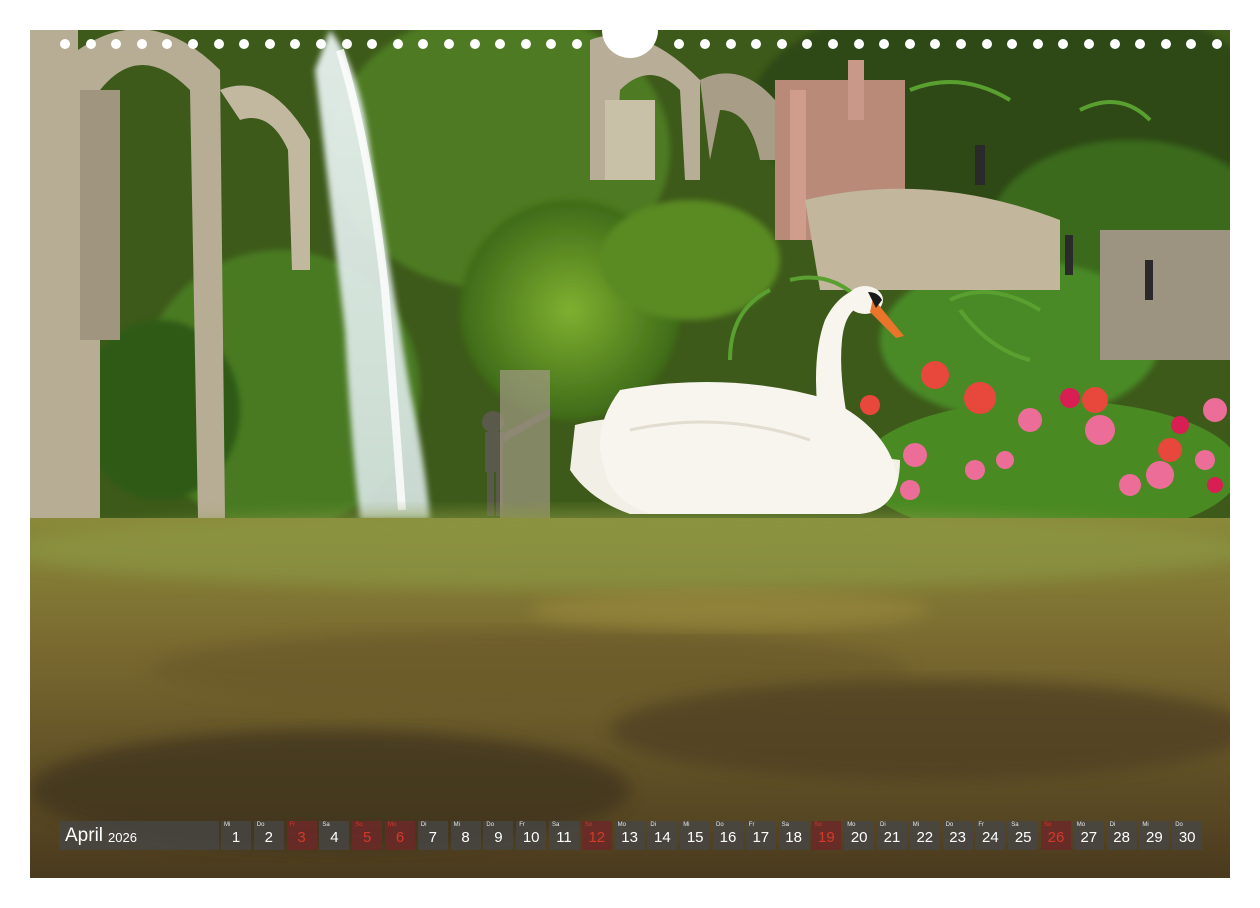  I want to click on day-cell: Mo 13, so click(629, 835).